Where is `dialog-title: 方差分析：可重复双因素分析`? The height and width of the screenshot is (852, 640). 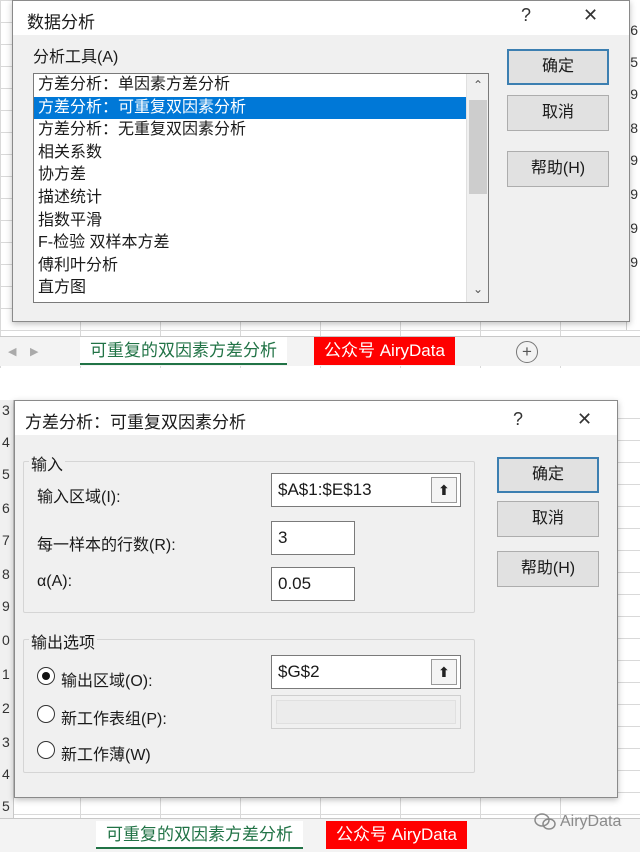 dialog-title: 方差分析：可重复双因素分析 is located at coordinates (135, 422).